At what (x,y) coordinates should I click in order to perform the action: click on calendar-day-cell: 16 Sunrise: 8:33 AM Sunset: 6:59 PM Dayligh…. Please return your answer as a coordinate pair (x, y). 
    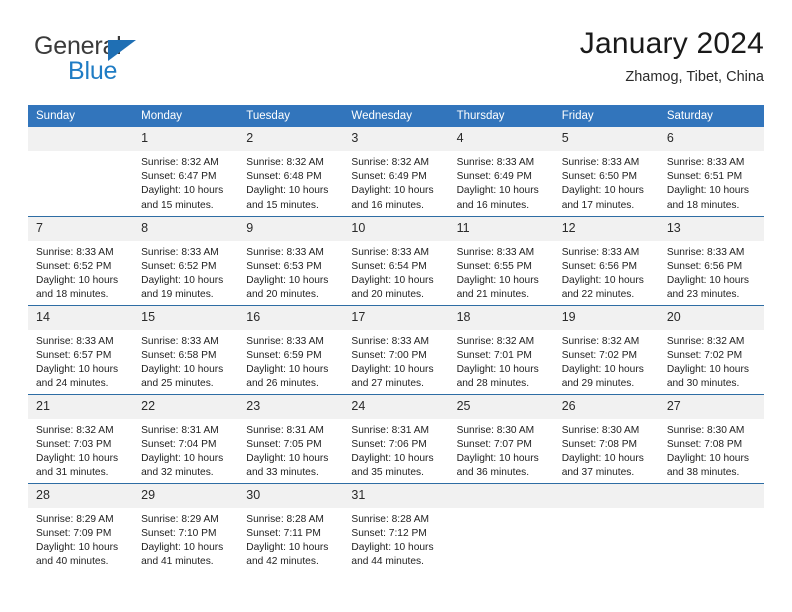
    Looking at the image, I should click on (291, 349).